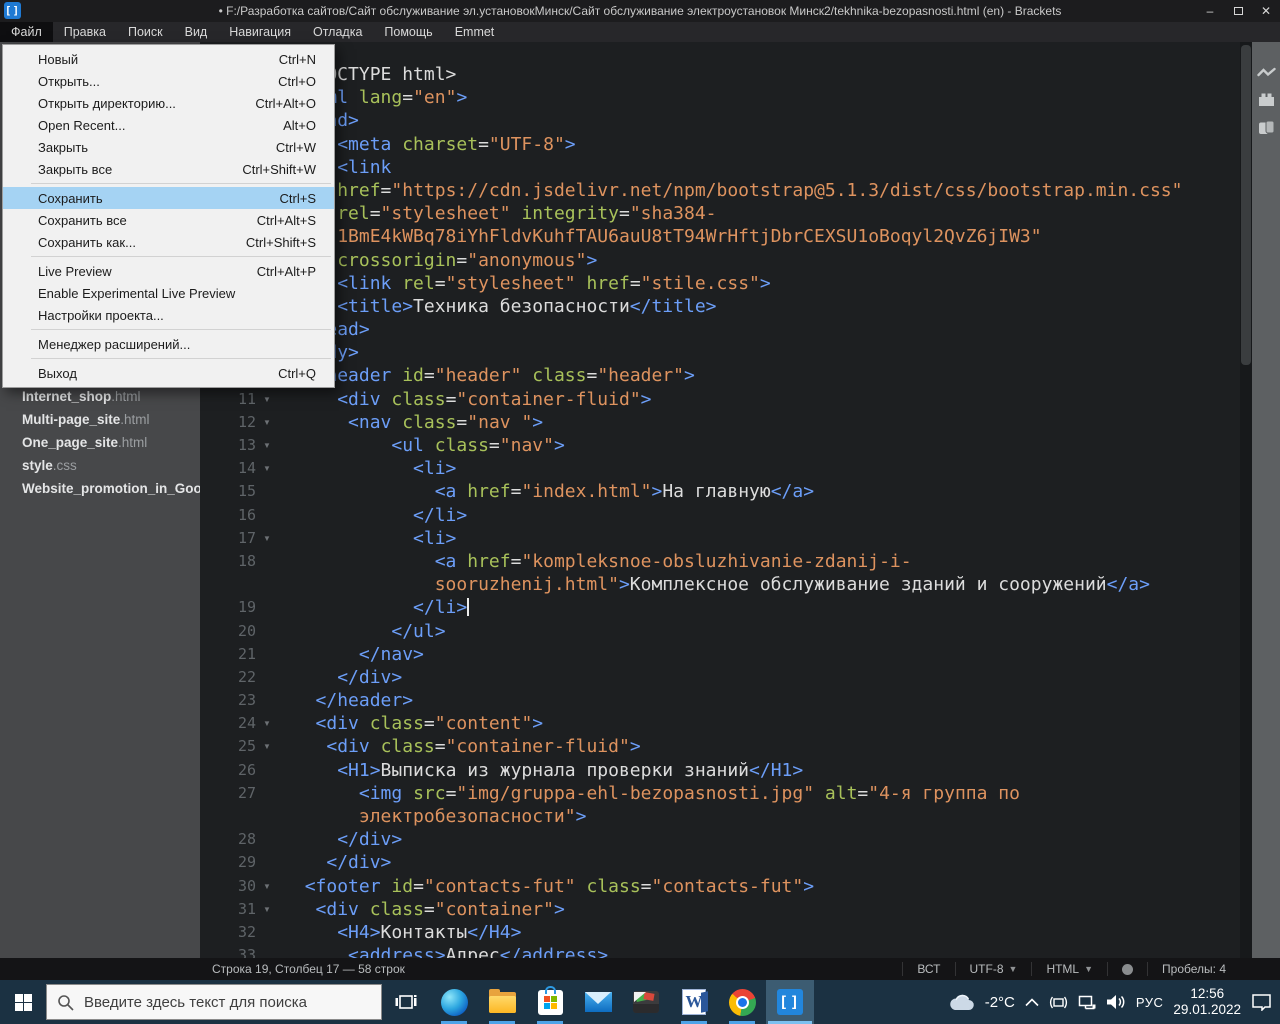  Describe the element at coordinates (454, 1002) in the screenshot. I see `taskbar-edge-button` at that location.